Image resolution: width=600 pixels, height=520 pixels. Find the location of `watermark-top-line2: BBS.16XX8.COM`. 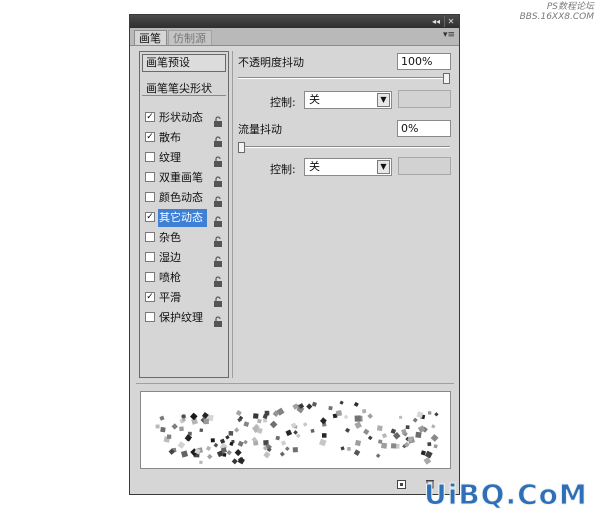

watermark-top-line2: BBS.16XX8.COM is located at coordinates (556, 17).